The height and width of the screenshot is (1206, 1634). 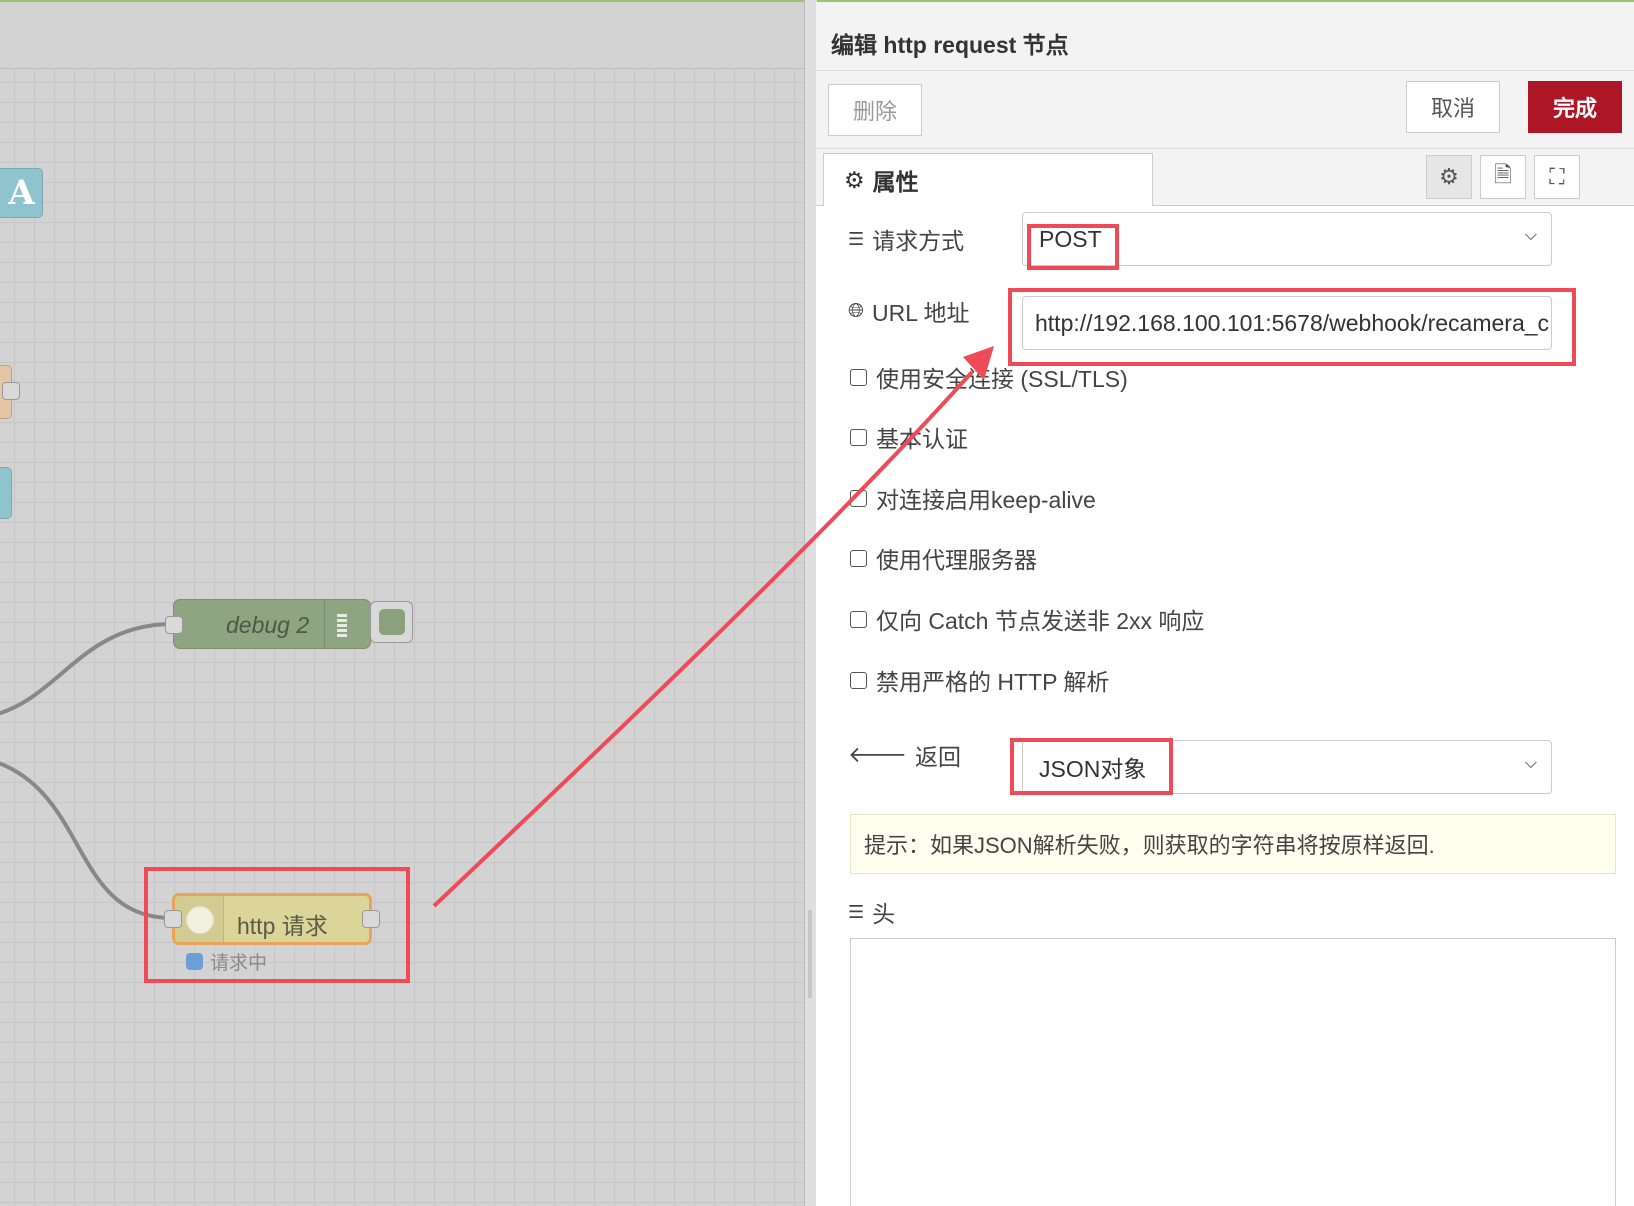 I want to click on debug-node: debug 2 ▬ ▬ ▬ ▬ ▬, so click(x=272, y=624).